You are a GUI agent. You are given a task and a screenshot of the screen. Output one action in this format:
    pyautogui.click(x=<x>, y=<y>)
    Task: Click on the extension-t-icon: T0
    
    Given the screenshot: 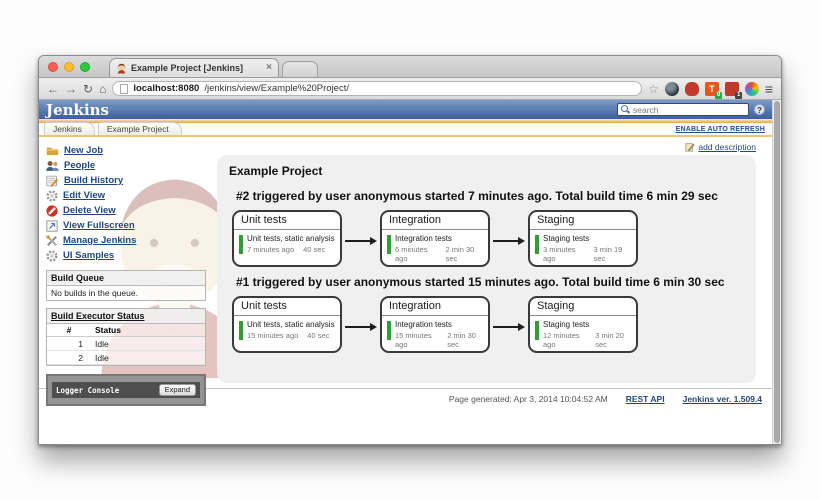 What is the action you would take?
    pyautogui.click(x=713, y=90)
    